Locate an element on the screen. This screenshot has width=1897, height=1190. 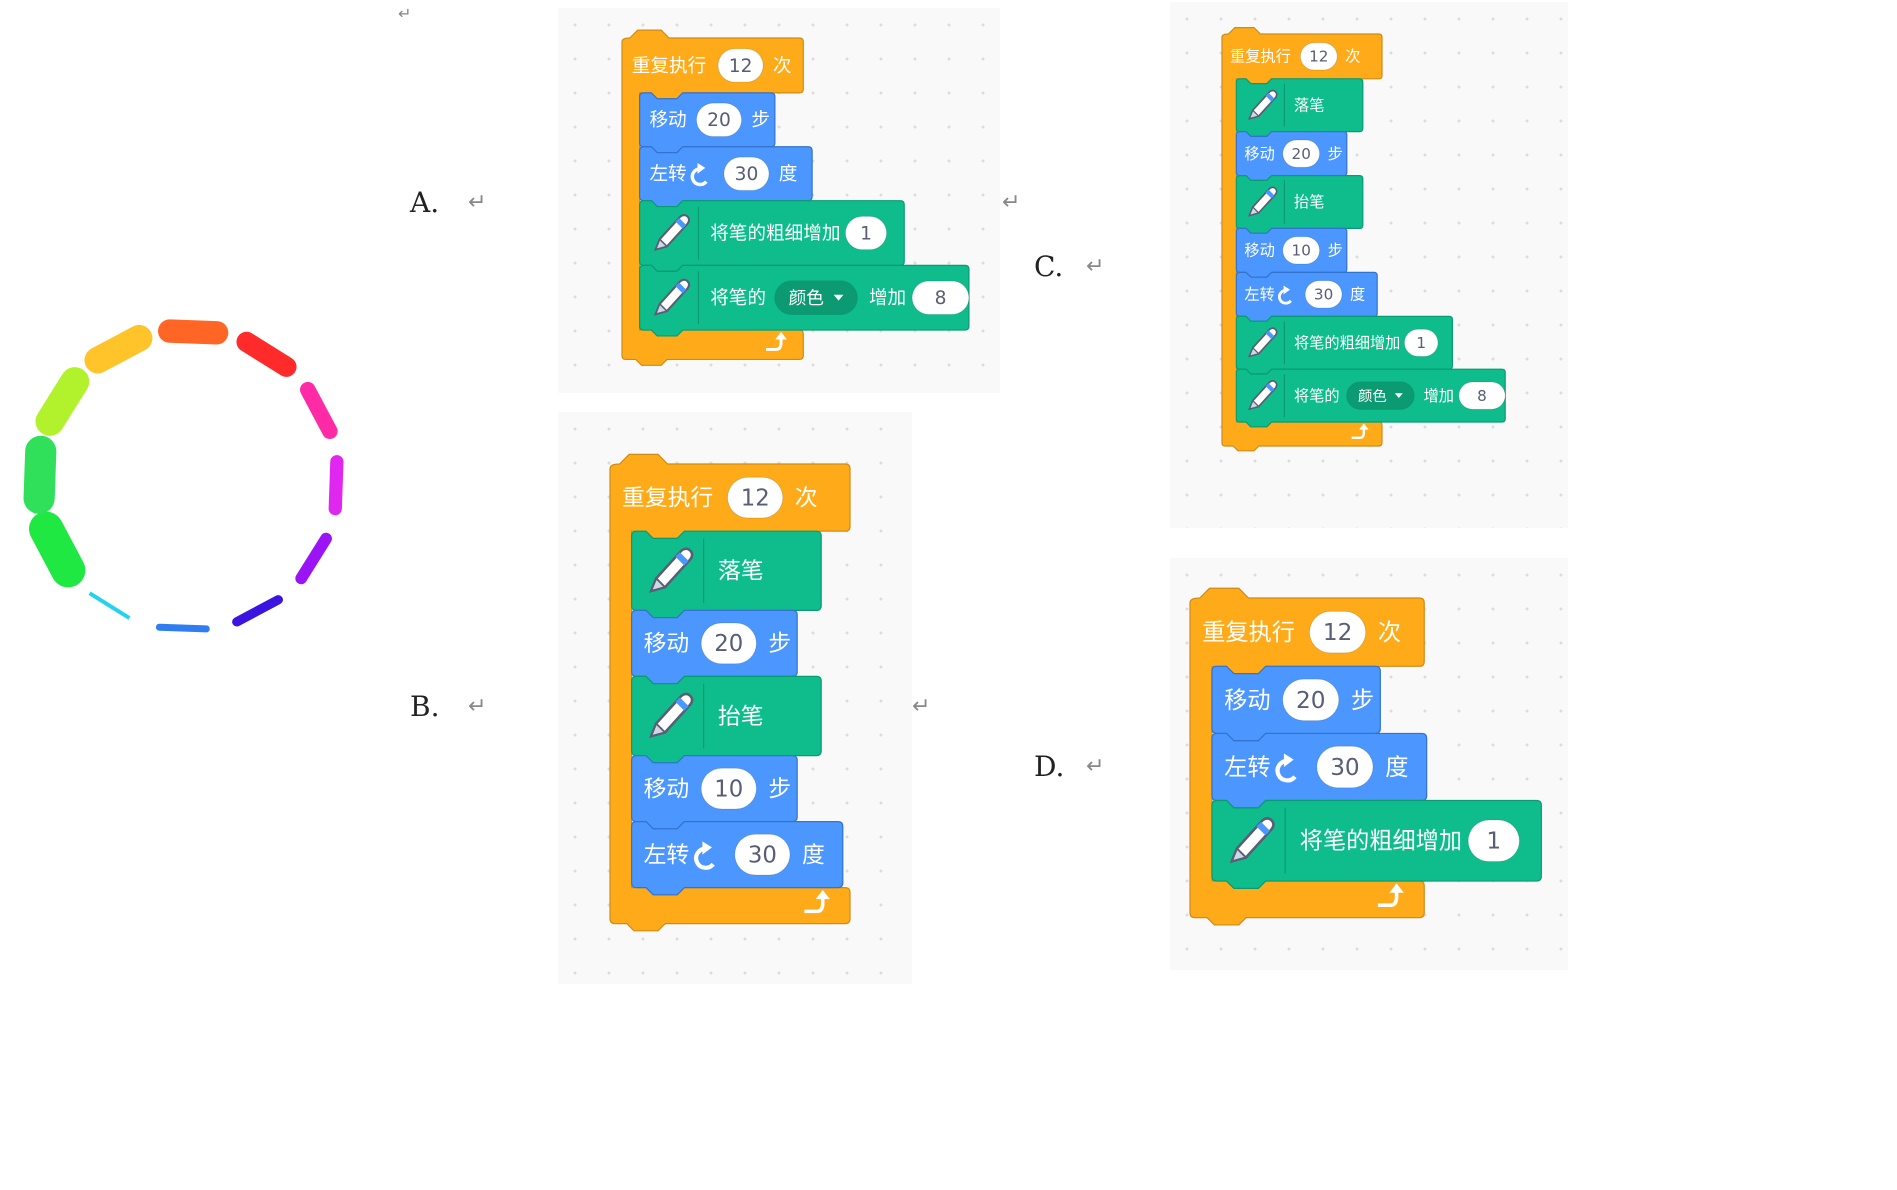
option-a-label: A. is located at coordinates (425, 202).